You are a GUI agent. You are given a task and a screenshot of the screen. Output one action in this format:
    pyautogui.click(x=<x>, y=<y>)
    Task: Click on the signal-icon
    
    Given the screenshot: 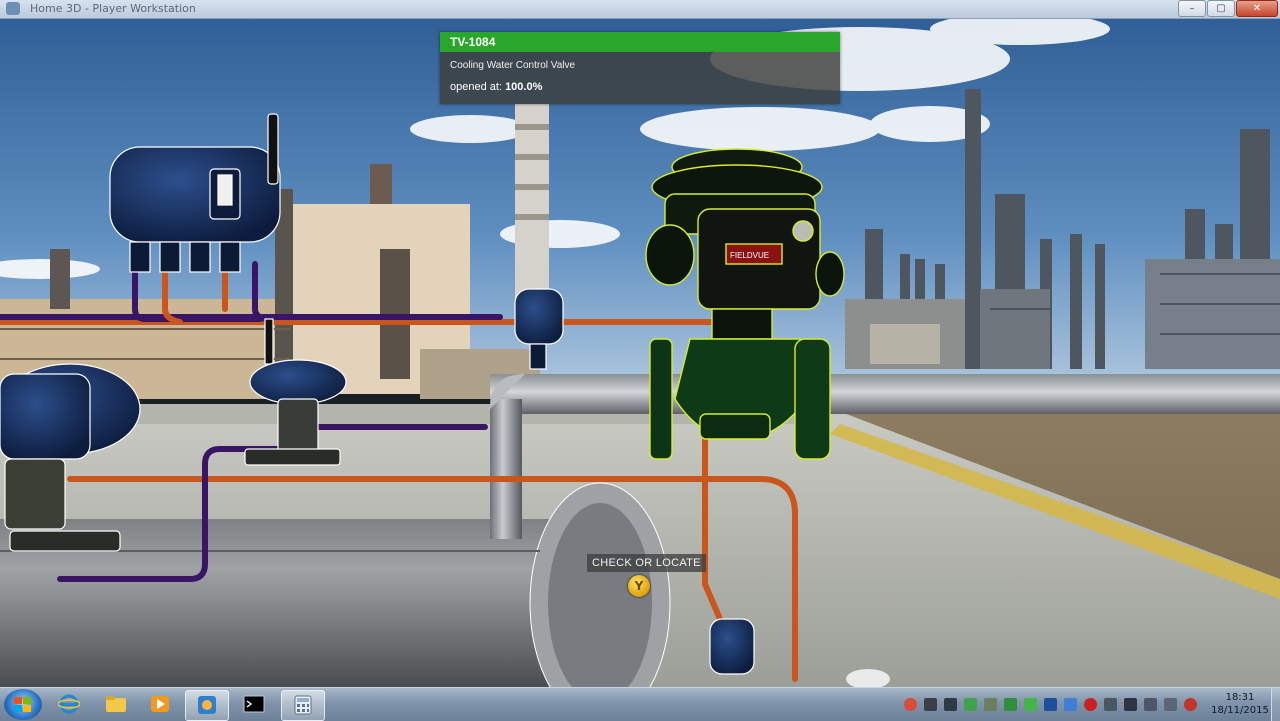 What is the action you would take?
    pyautogui.click(x=1170, y=704)
    